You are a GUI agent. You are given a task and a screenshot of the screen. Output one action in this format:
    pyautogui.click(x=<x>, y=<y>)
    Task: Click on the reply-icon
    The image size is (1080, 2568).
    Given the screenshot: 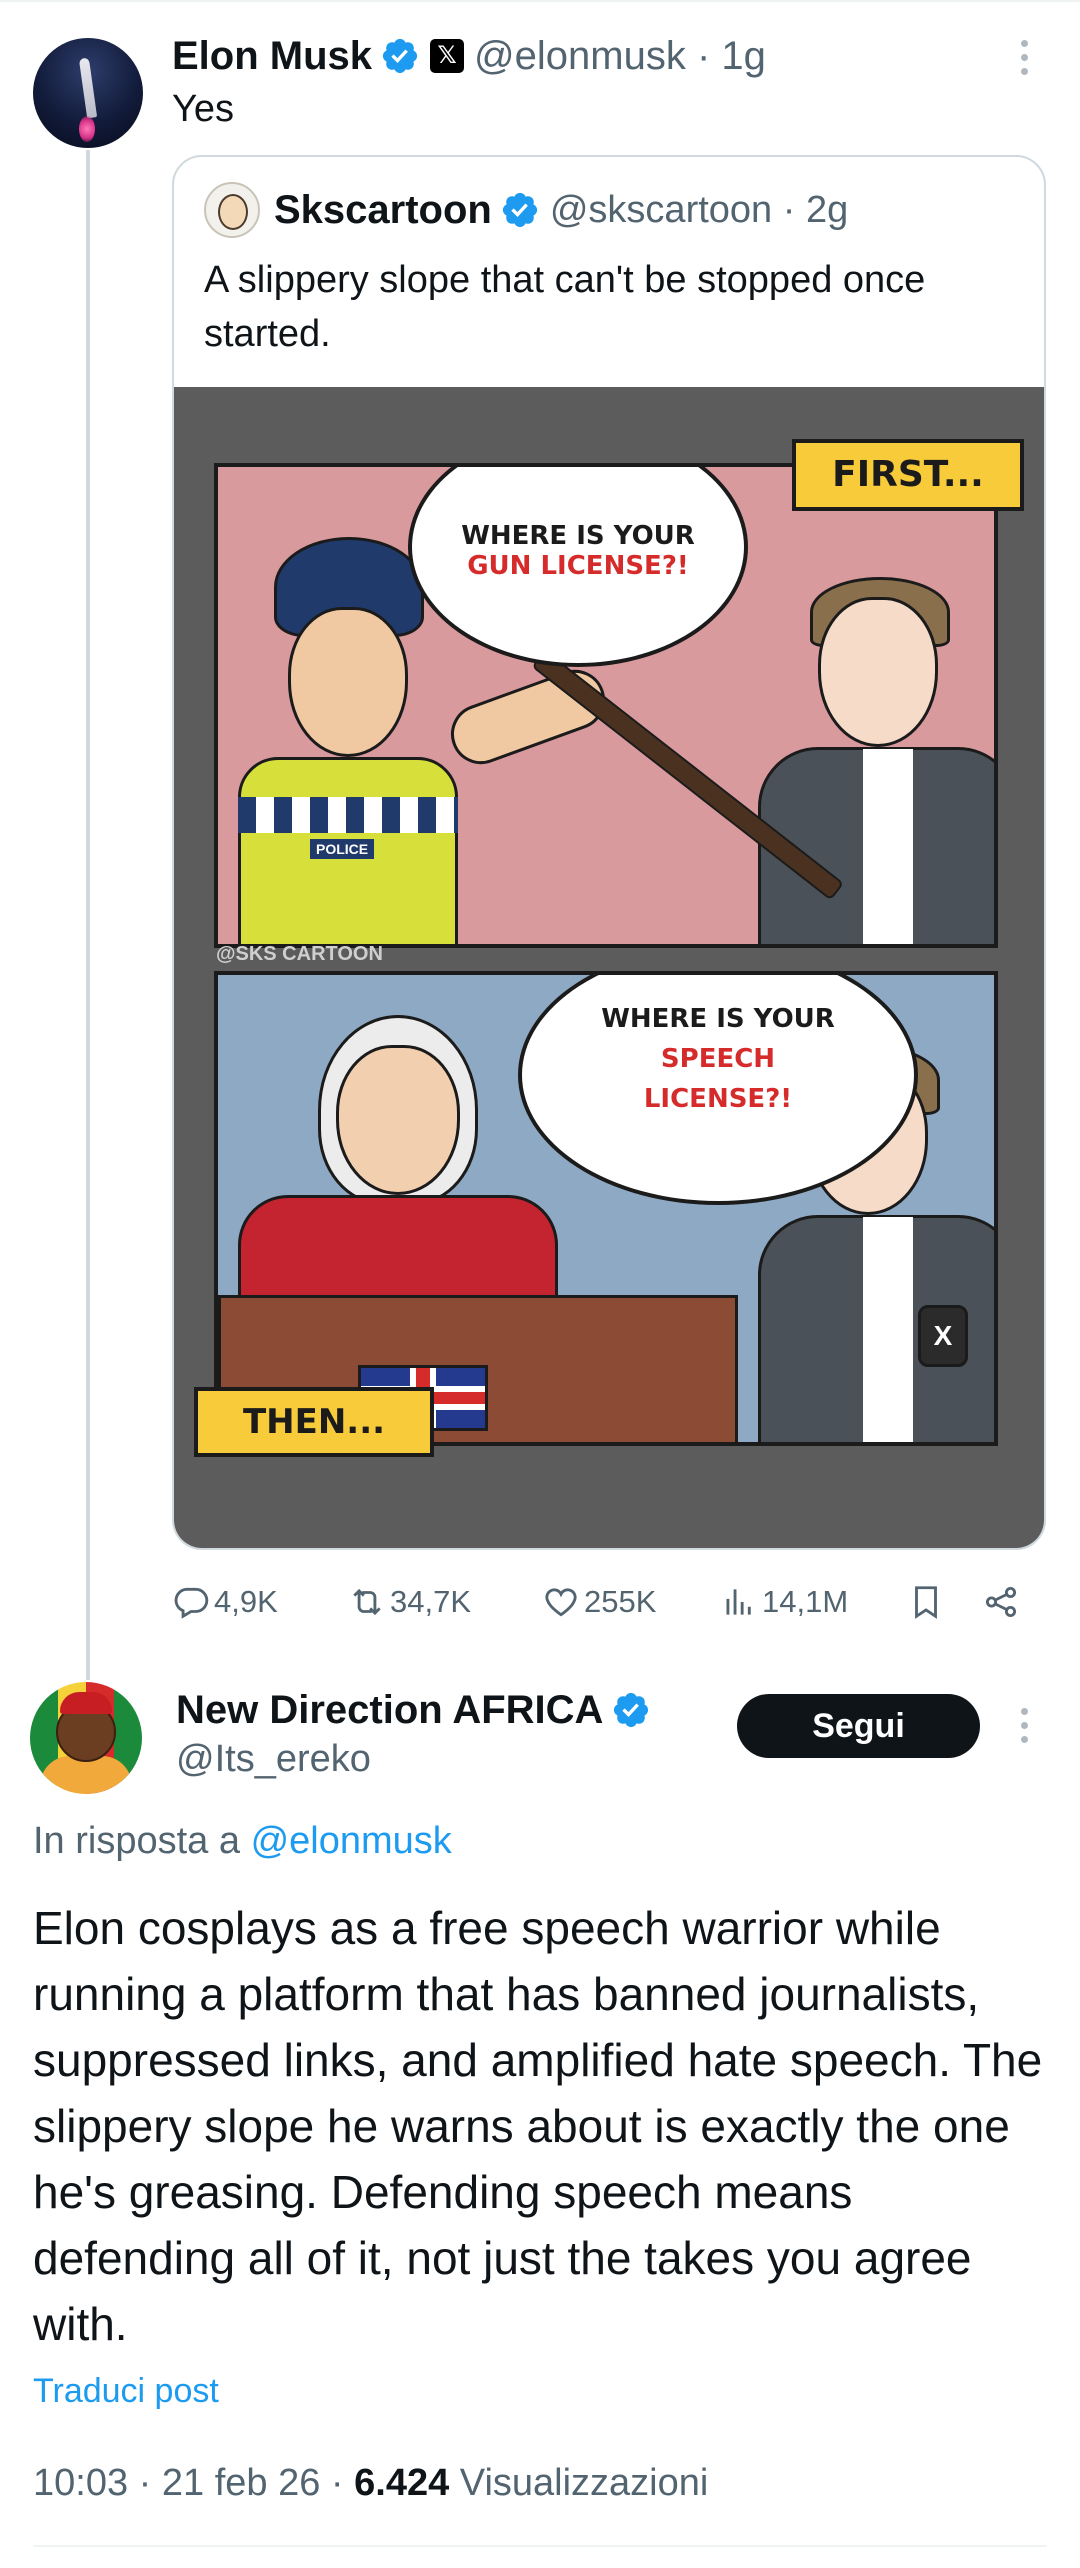 What is the action you would take?
    pyautogui.click(x=191, y=1603)
    